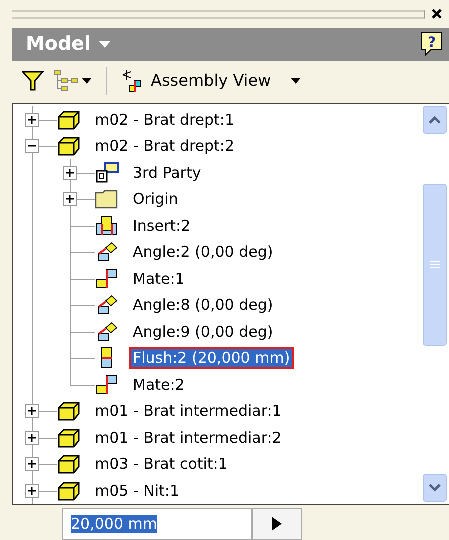  I want to click on value-field: 20,000 mm, so click(157, 524).